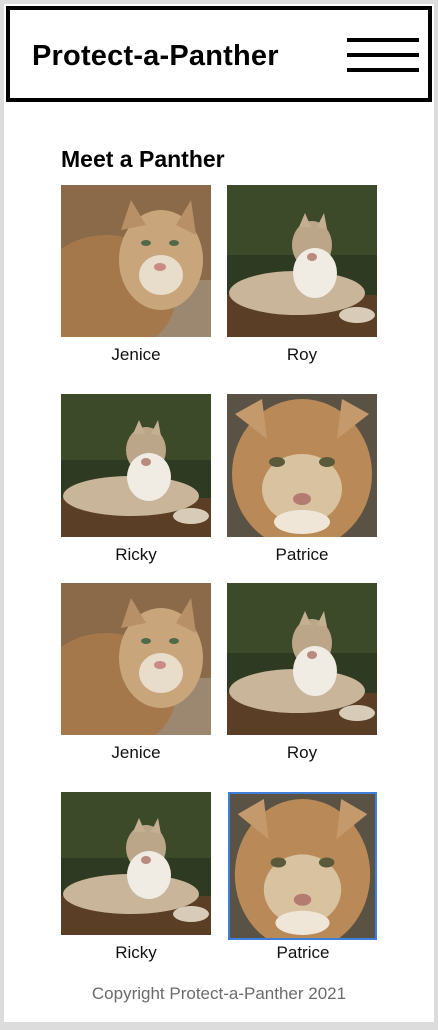 The height and width of the screenshot is (1030, 438). I want to click on site-title: Protect-a-Panther, so click(155, 56).